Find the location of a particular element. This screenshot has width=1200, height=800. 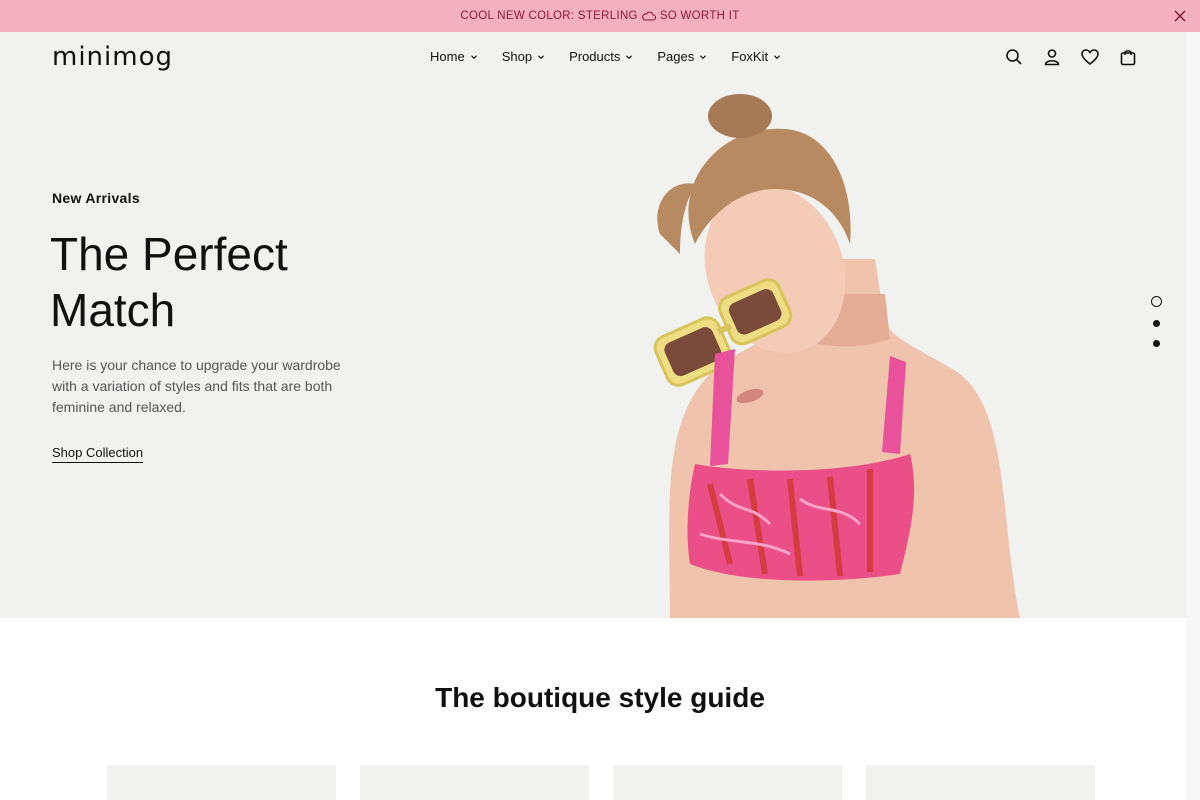

announcement-bar: COOL NEW COLOR: STERLING SO WORTH IT is located at coordinates (600, 16).